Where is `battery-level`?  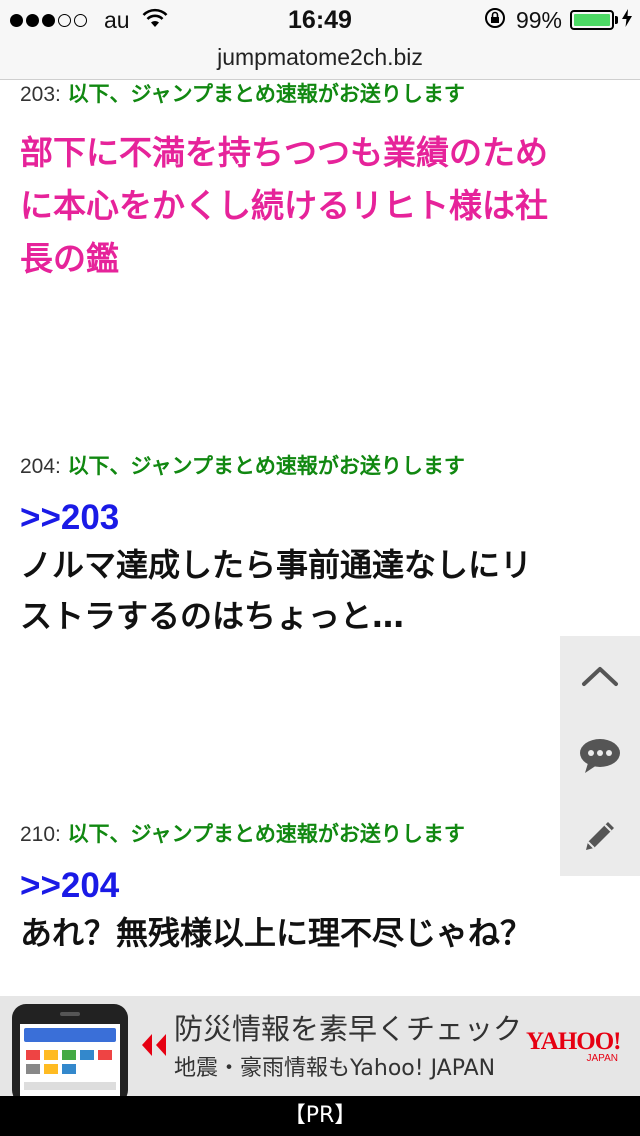 battery-level is located at coordinates (592, 20).